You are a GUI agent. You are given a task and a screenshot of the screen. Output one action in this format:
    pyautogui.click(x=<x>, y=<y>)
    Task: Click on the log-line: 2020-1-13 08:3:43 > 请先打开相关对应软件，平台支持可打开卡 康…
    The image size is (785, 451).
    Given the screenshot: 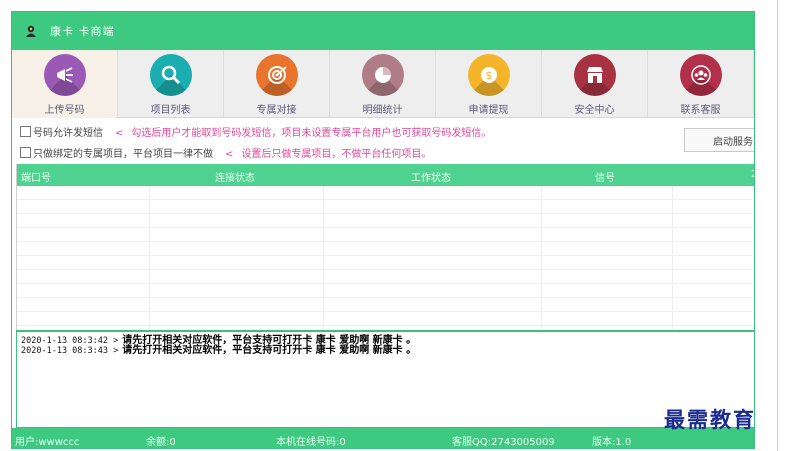 What is the action you would take?
    pyautogui.click(x=386, y=351)
    